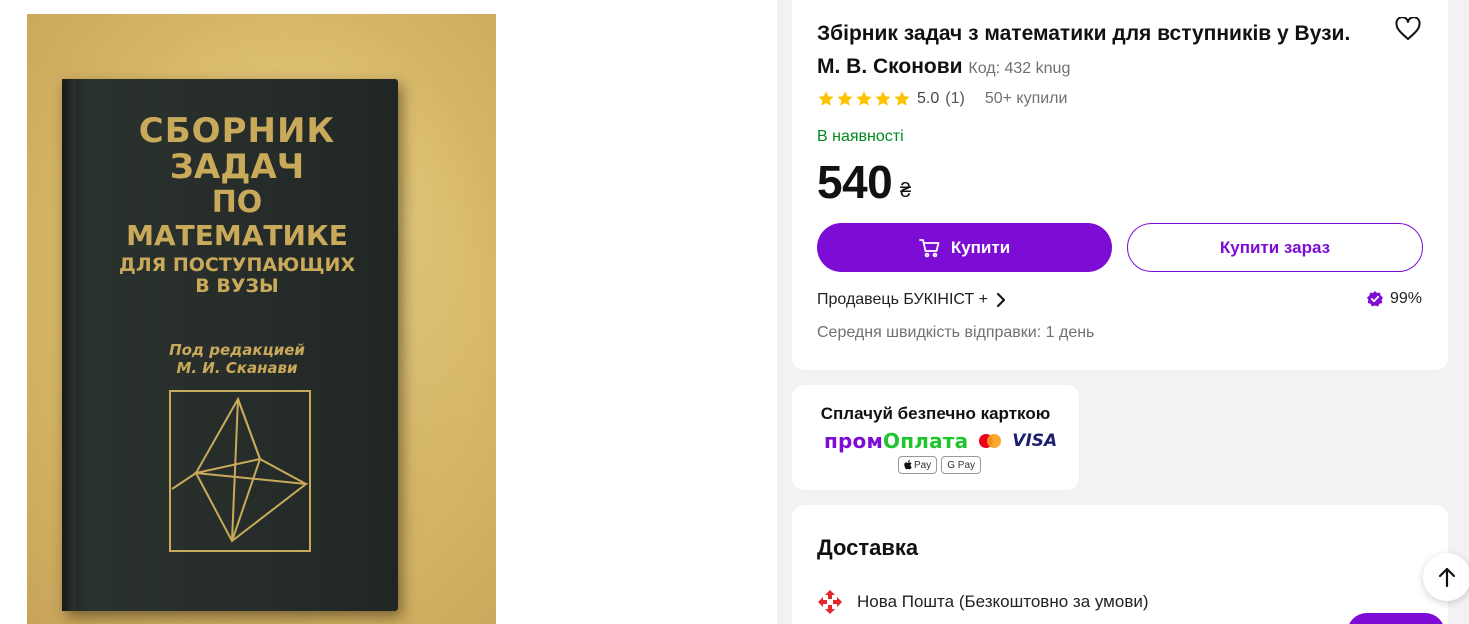 This screenshot has height=624, width=1469. Describe the element at coordinates (926, 441) in the screenshot. I see `prom-logo-part2: Оплата` at that location.